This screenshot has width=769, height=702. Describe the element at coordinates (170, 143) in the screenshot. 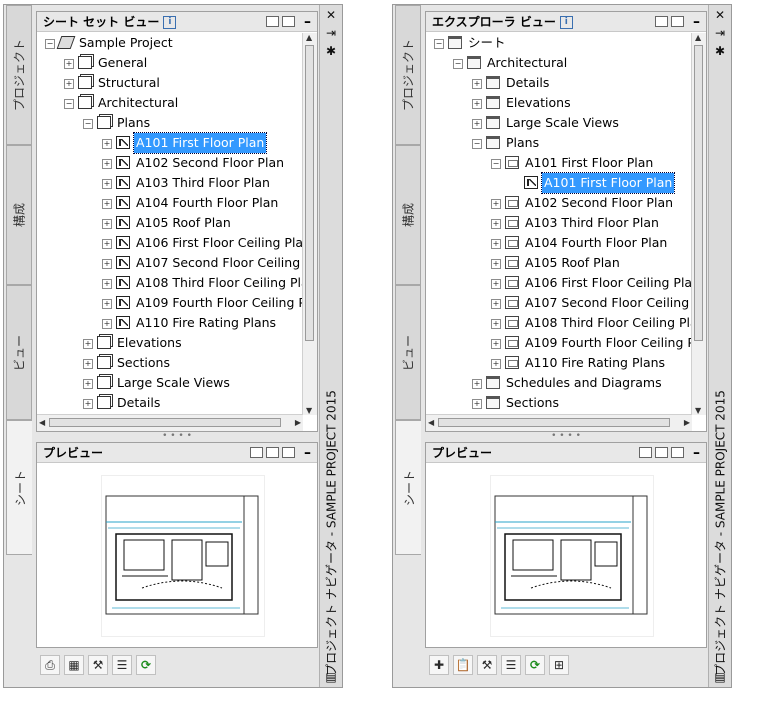

I see `tree-node: + A101 First Floor Plan` at that location.